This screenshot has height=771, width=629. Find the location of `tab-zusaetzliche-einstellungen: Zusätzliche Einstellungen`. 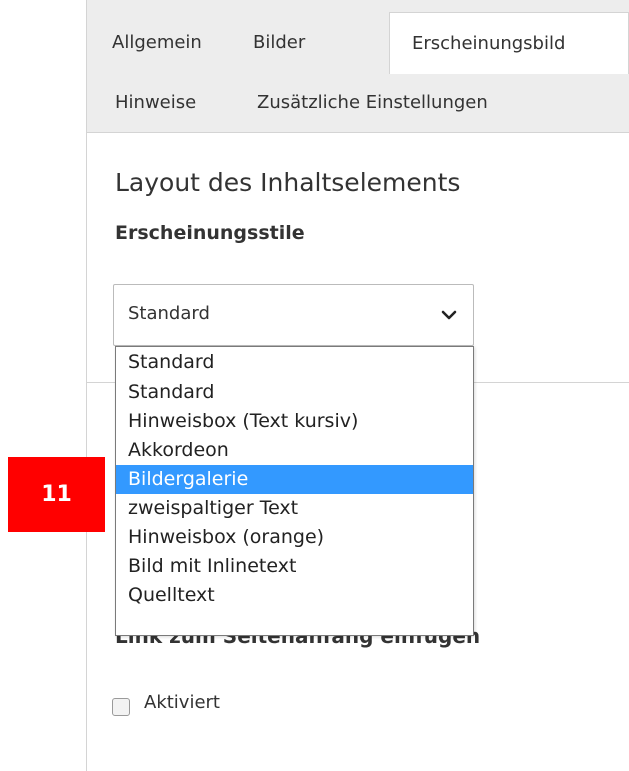

tab-zusaetzliche-einstellungen: Zusätzliche Einstellungen is located at coordinates (372, 103).